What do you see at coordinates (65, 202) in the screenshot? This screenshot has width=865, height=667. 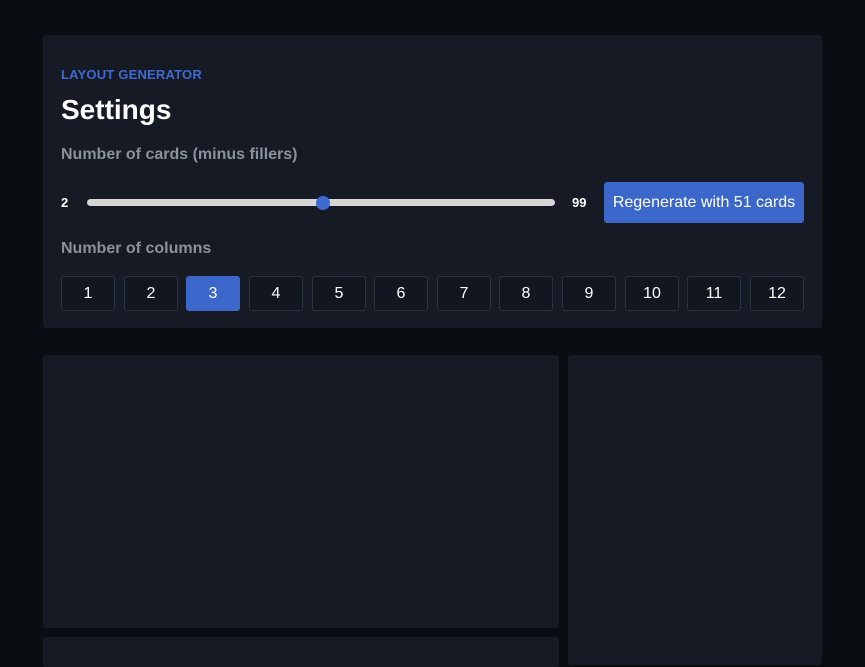 I see `slider-min-label: 2` at bounding box center [65, 202].